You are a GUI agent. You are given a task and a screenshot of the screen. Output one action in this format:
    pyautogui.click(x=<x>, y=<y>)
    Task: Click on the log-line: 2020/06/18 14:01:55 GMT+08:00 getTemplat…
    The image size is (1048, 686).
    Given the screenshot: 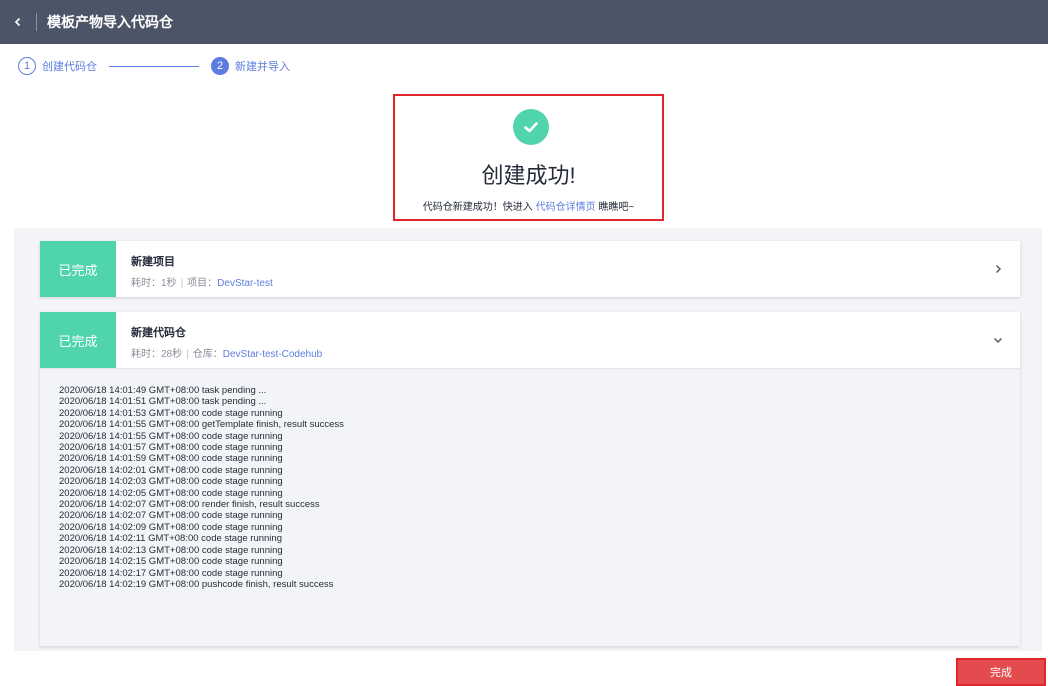 What is the action you would take?
    pyautogui.click(x=201, y=425)
    